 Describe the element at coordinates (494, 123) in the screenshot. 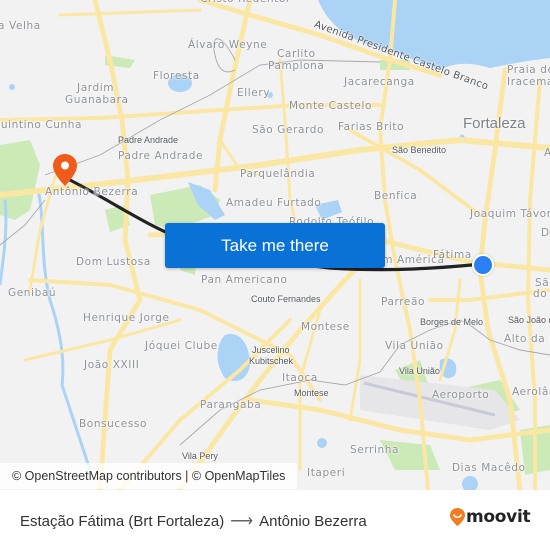

I see `label-fortaleza: Fortaleza` at that location.